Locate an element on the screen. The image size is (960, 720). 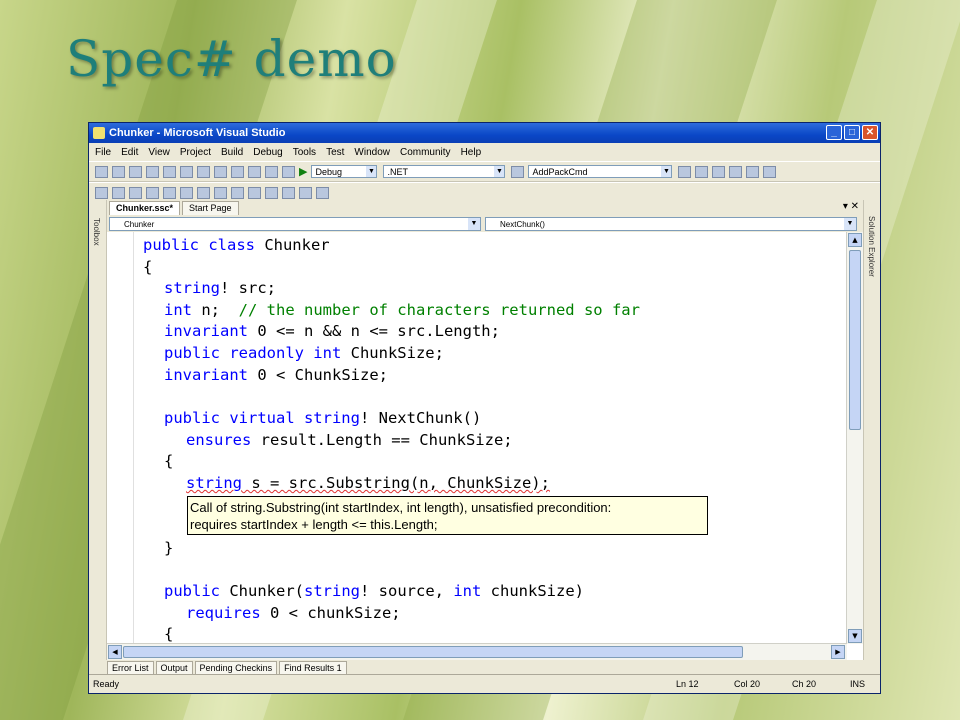
status-ready: Ready is located at coordinates (106, 684).